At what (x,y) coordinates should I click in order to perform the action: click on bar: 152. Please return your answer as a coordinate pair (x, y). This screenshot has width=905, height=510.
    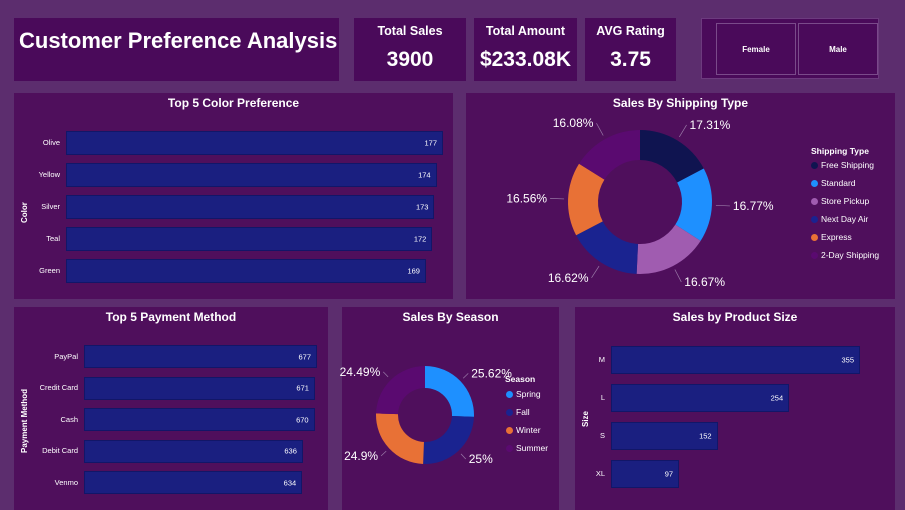
    Looking at the image, I should click on (664, 436).